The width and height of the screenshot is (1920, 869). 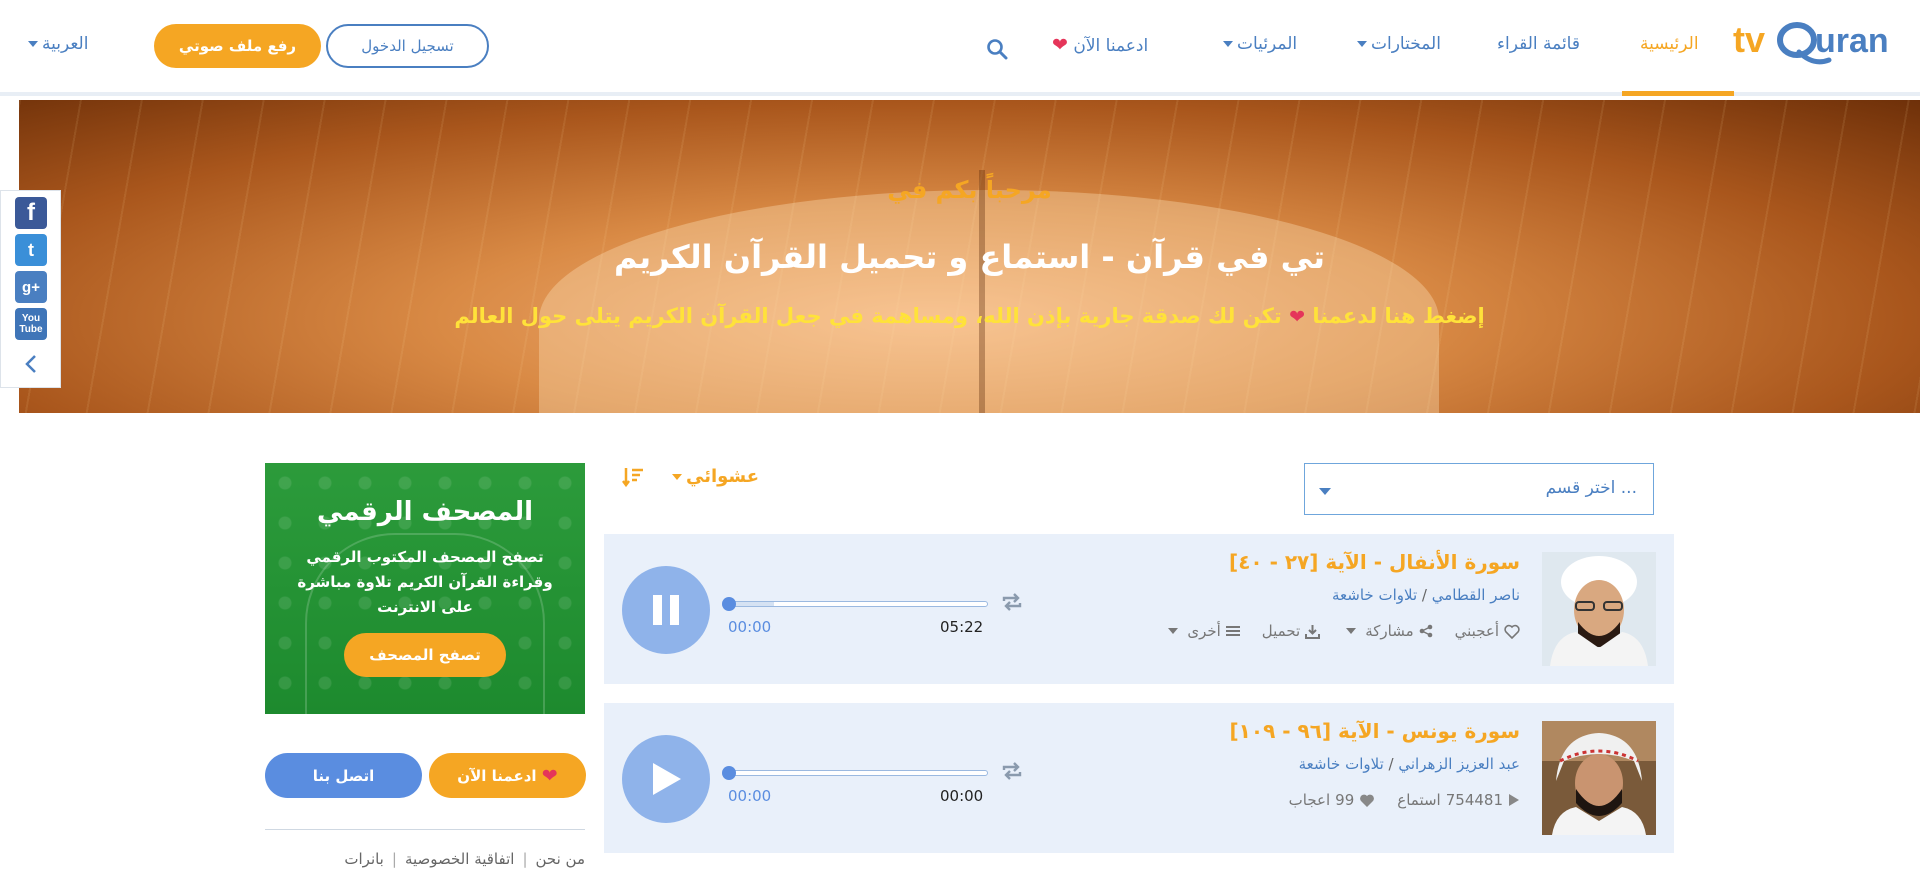 I want to click on heart-icon, so click(x=1367, y=800).